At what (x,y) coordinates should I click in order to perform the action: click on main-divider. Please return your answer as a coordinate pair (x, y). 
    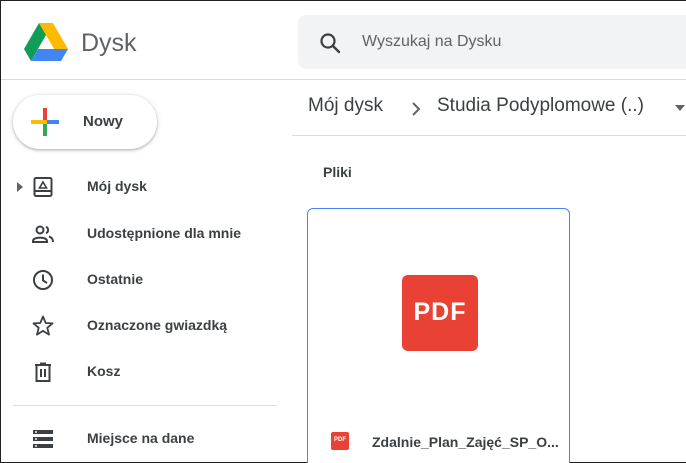
    Looking at the image, I should click on (489, 135).